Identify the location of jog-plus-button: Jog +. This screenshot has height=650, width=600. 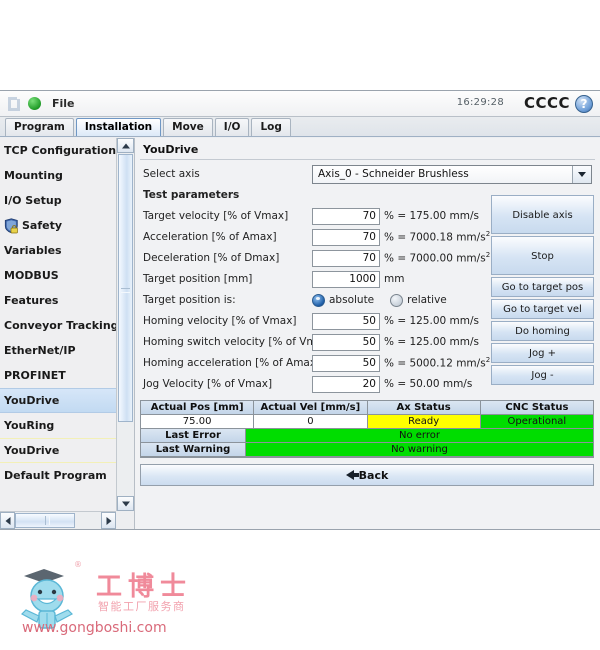
(542, 353).